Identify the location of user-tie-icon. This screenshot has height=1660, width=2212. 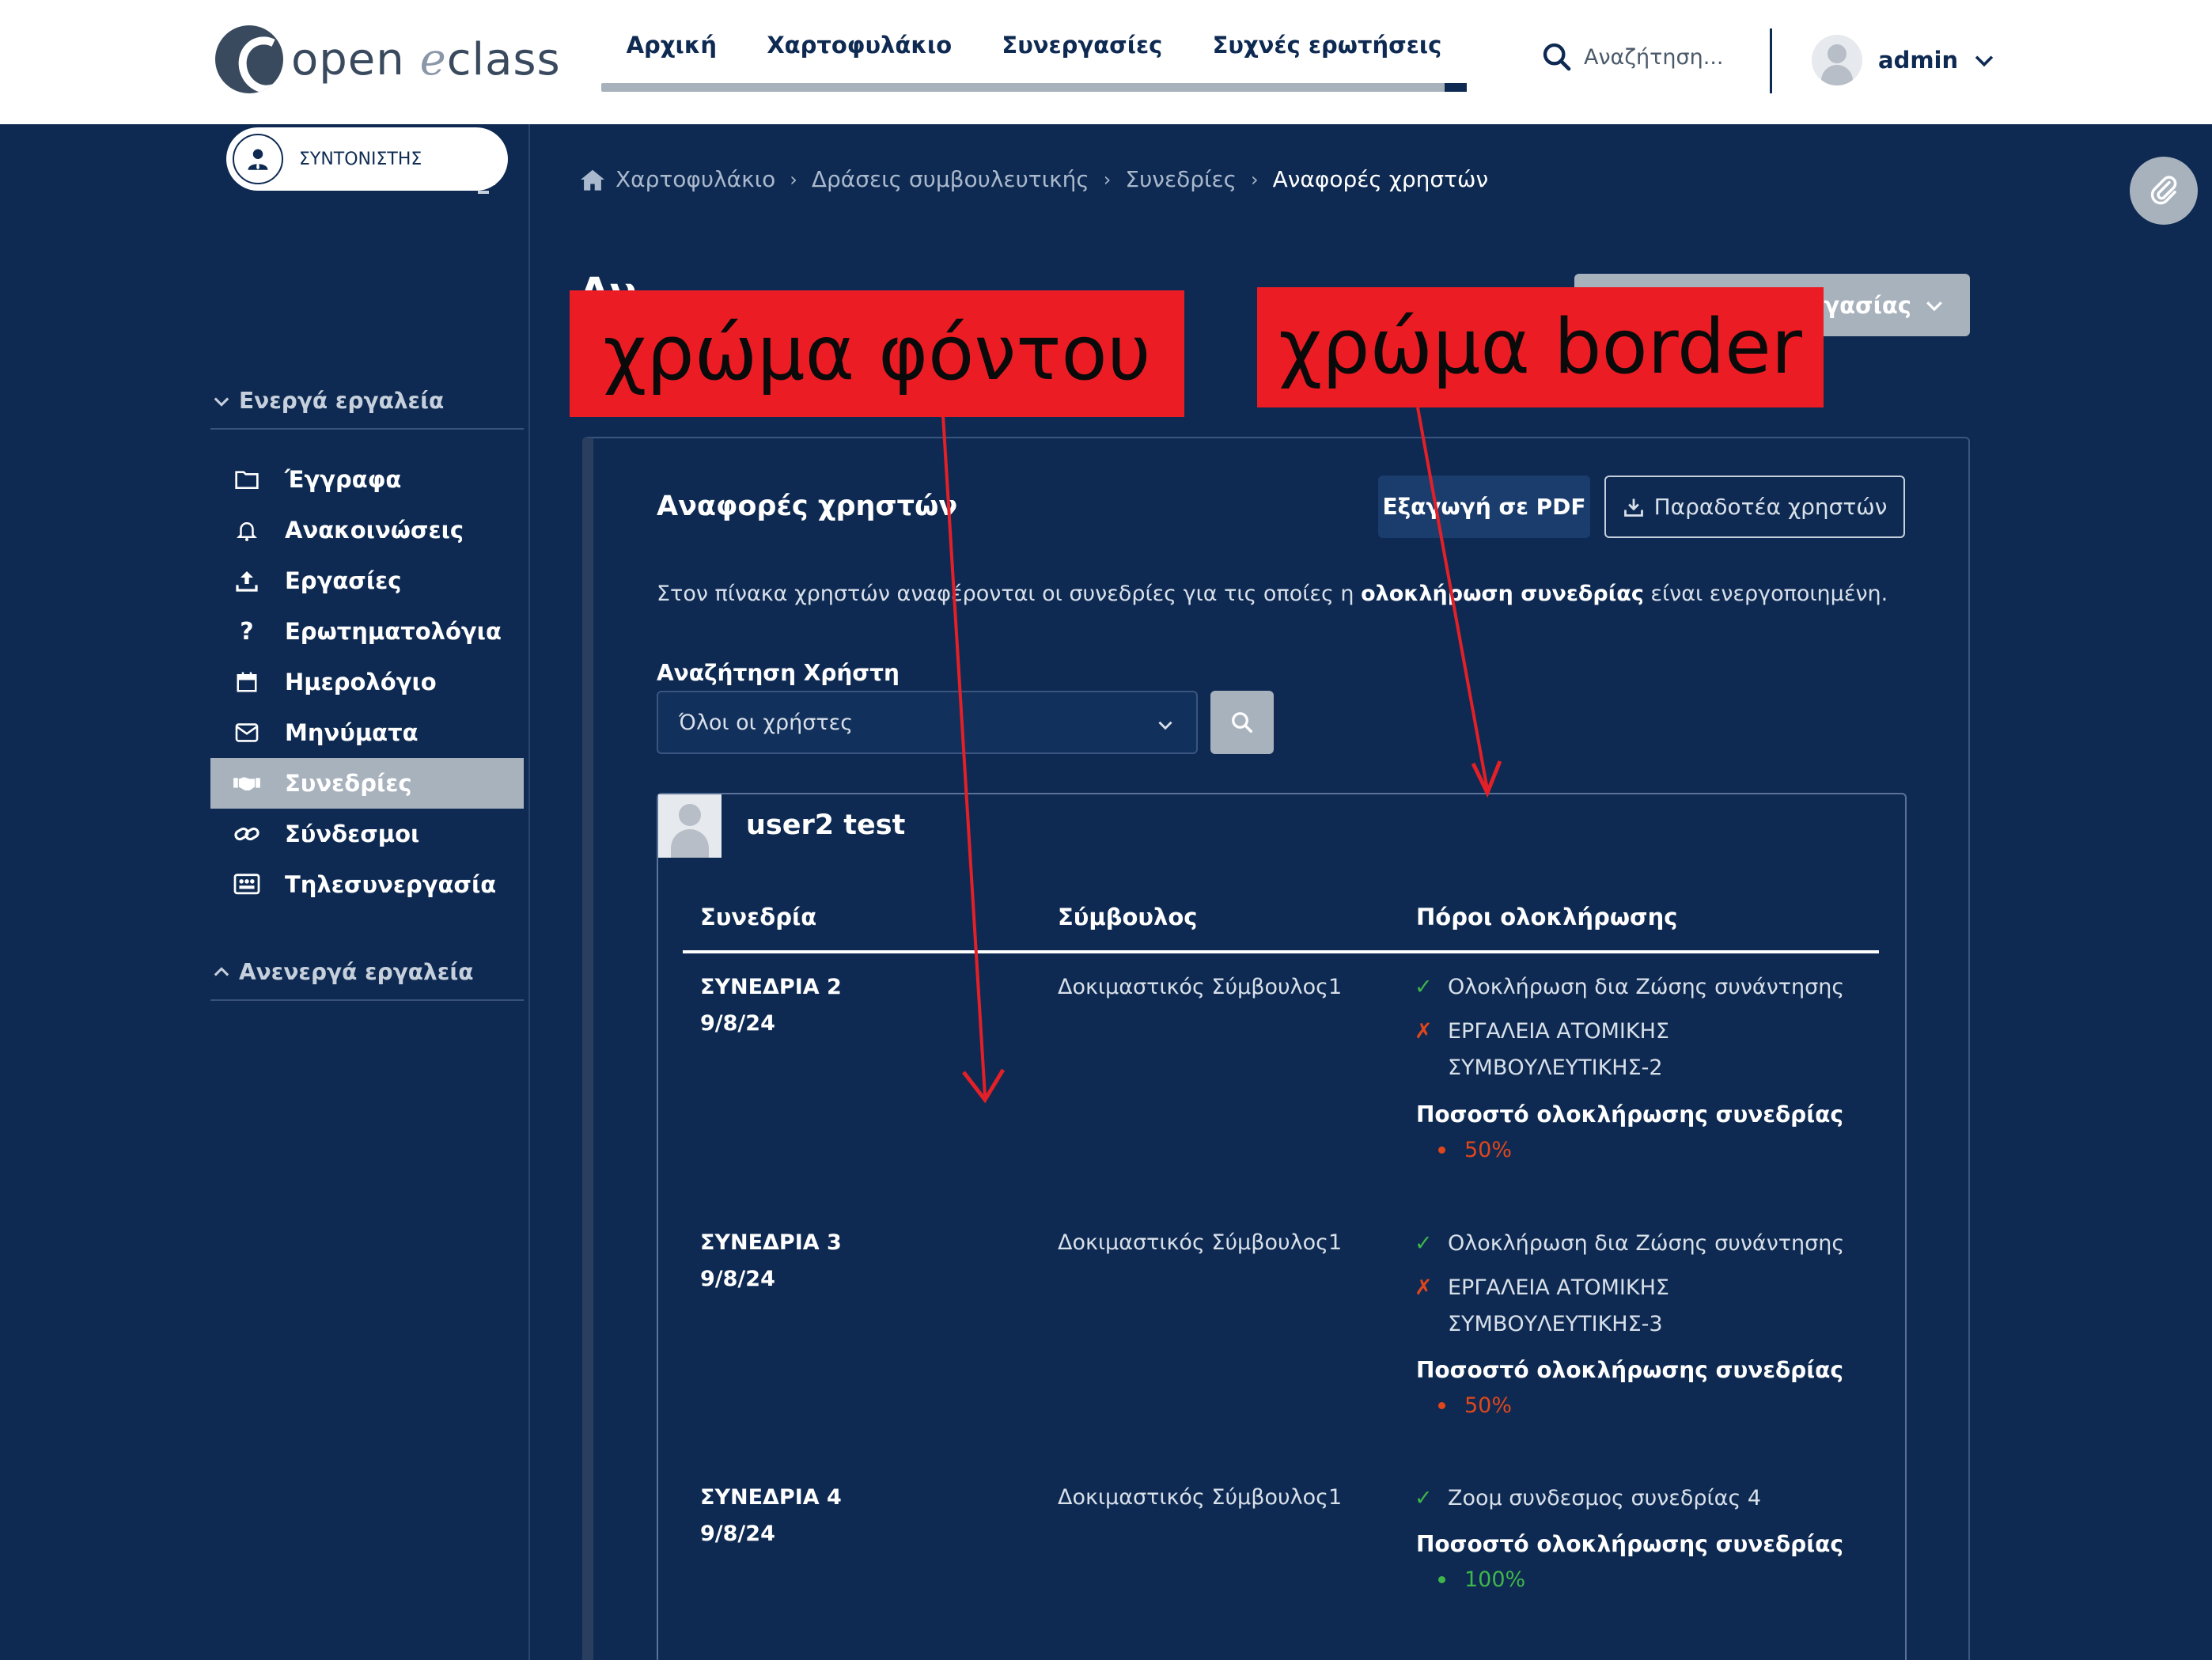
(258, 159).